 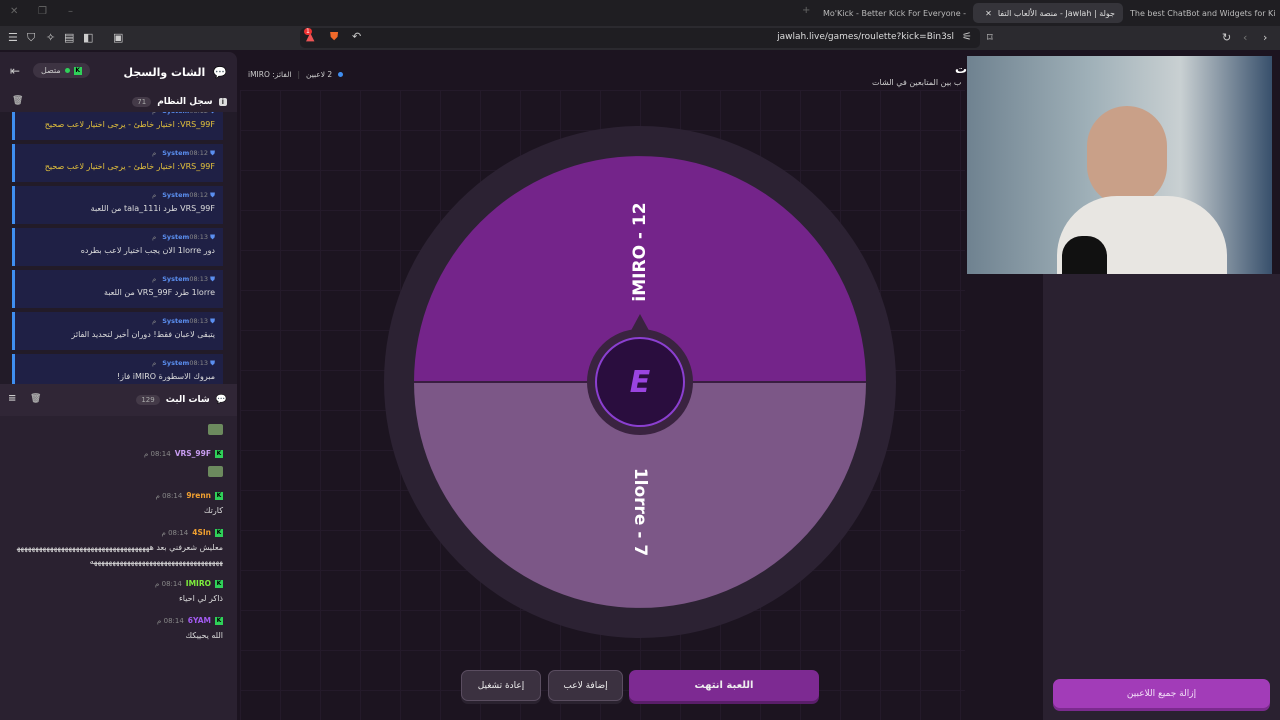 I want to click on brave-shield-icon: ⛊, so click(x=334, y=37).